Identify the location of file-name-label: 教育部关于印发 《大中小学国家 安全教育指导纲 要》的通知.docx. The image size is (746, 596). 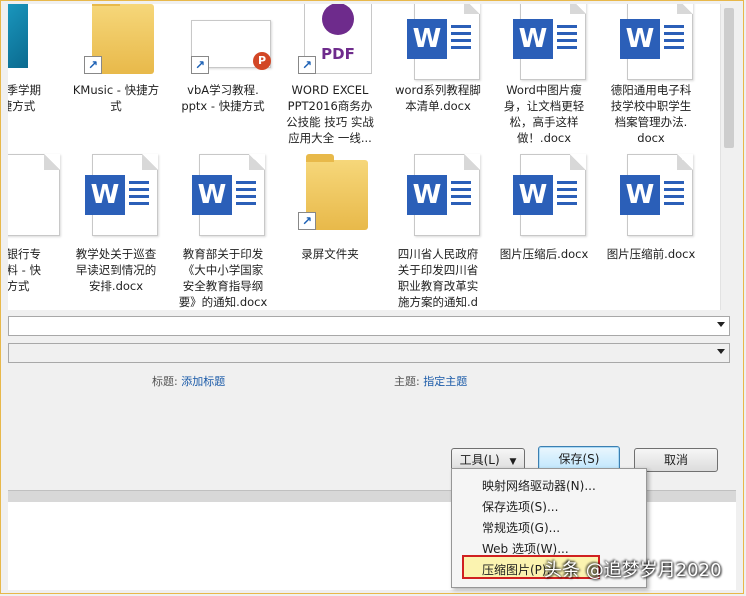
(223, 278).